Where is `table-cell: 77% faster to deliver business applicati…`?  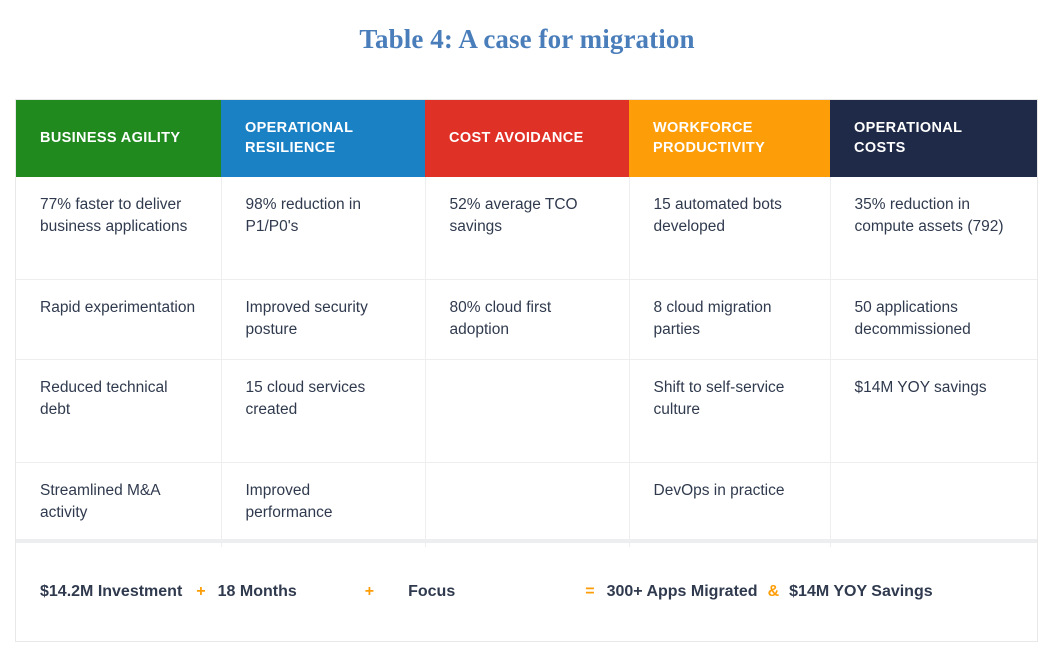
table-cell: 77% faster to deliver business applicati… is located at coordinates (119, 228).